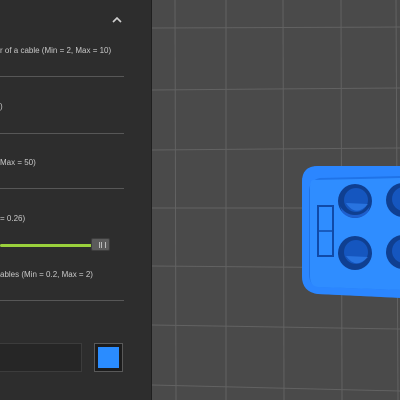  I want to click on slider-handle, so click(100, 244).